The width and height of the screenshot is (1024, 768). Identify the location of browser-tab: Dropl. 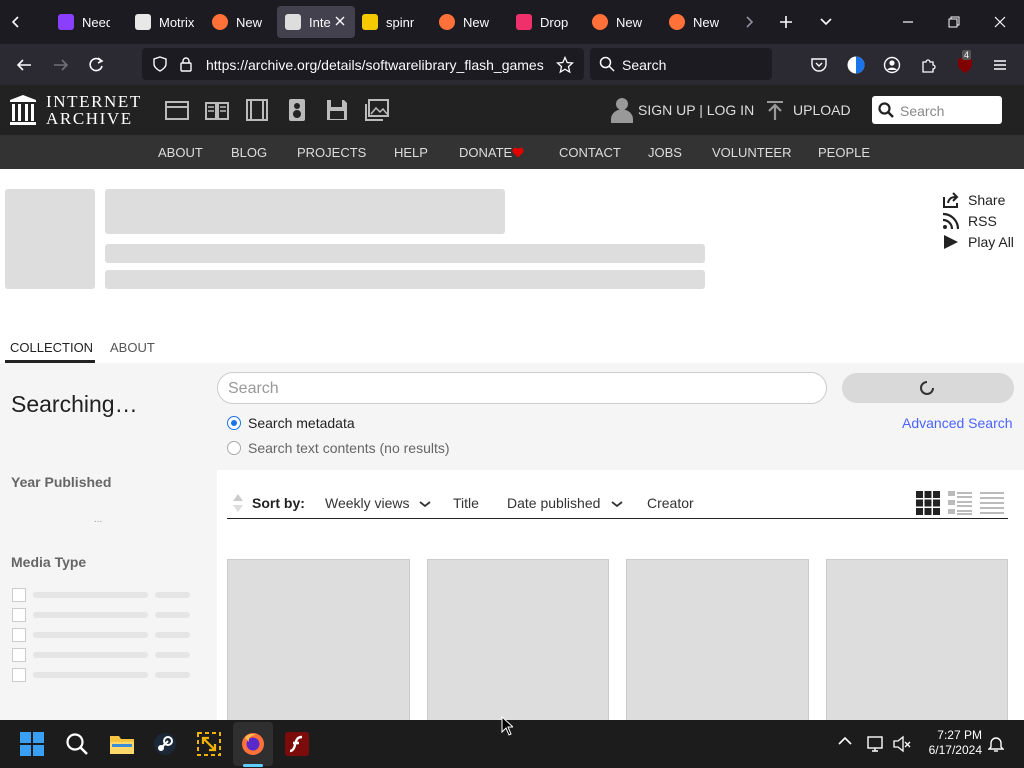
(542, 22).